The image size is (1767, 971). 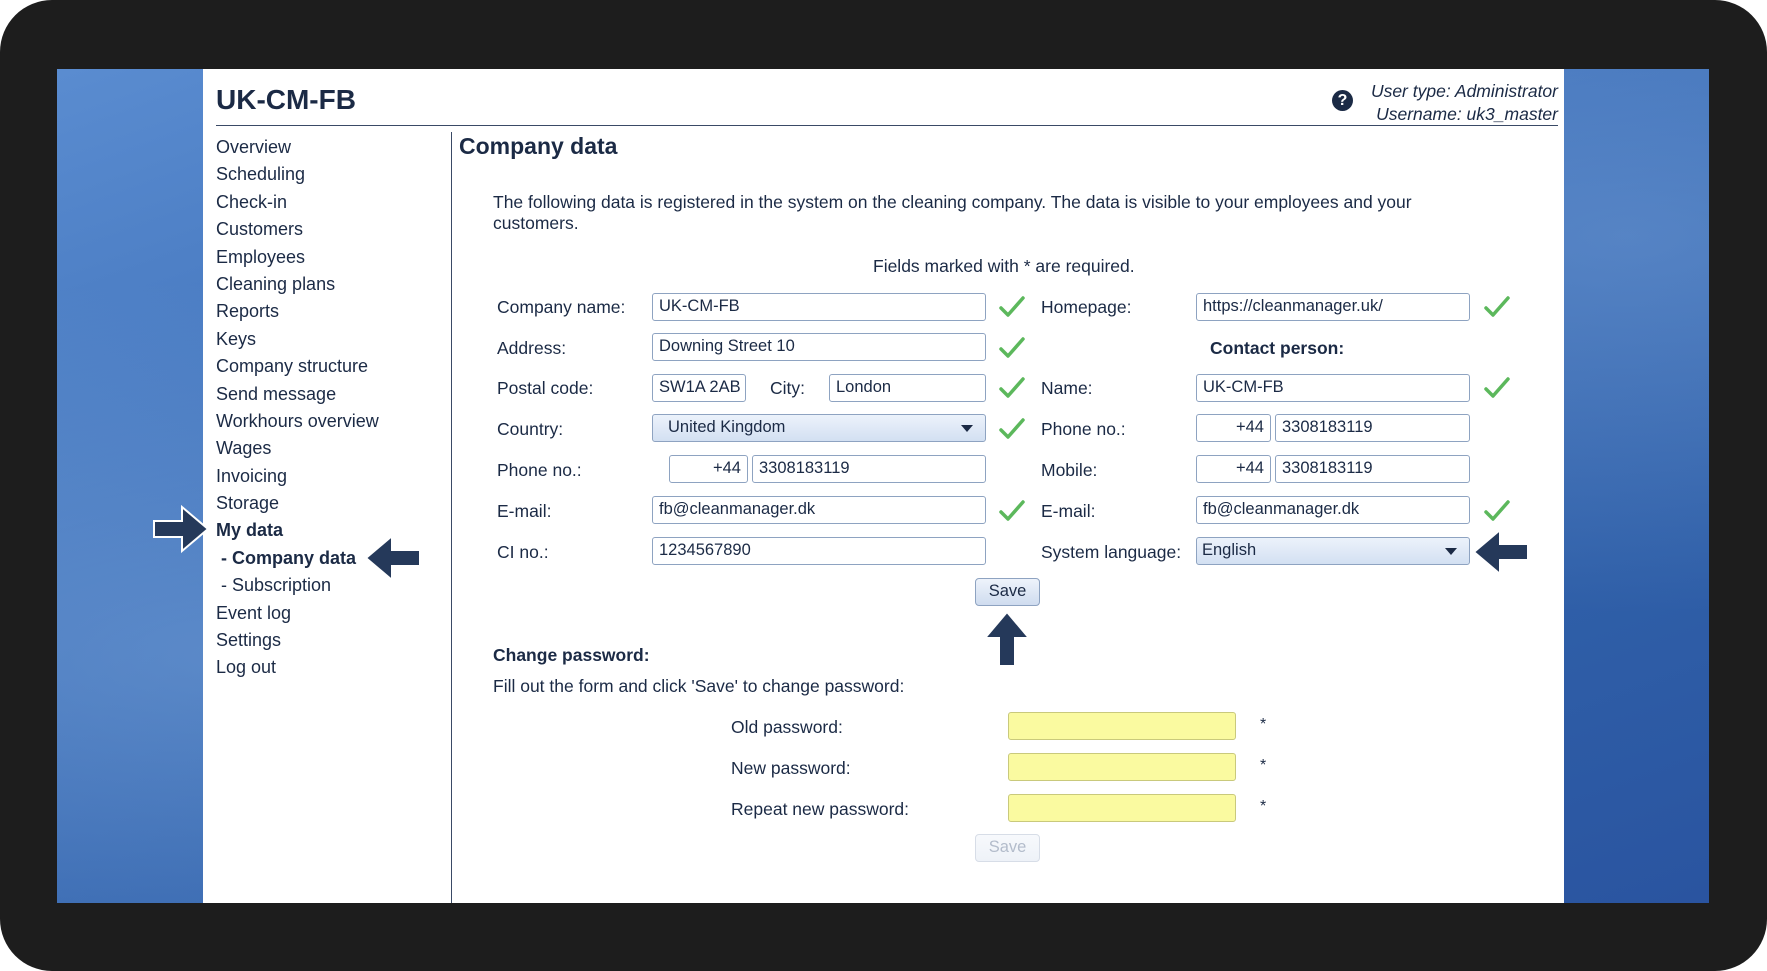 I want to click on email-input: fb@cleanmanager.dk, so click(x=819, y=510).